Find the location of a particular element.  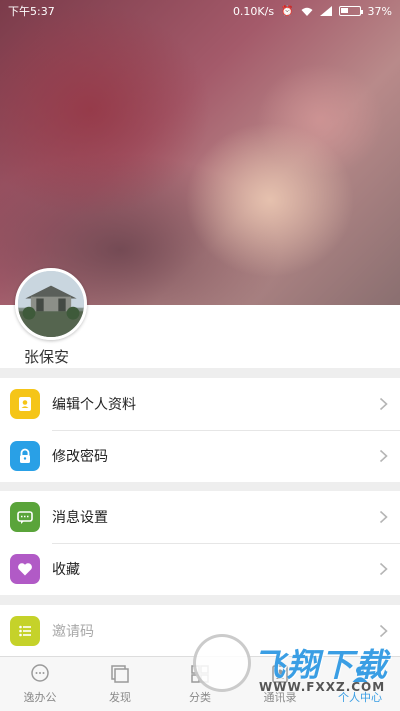

pages-icon is located at coordinates (120, 674).